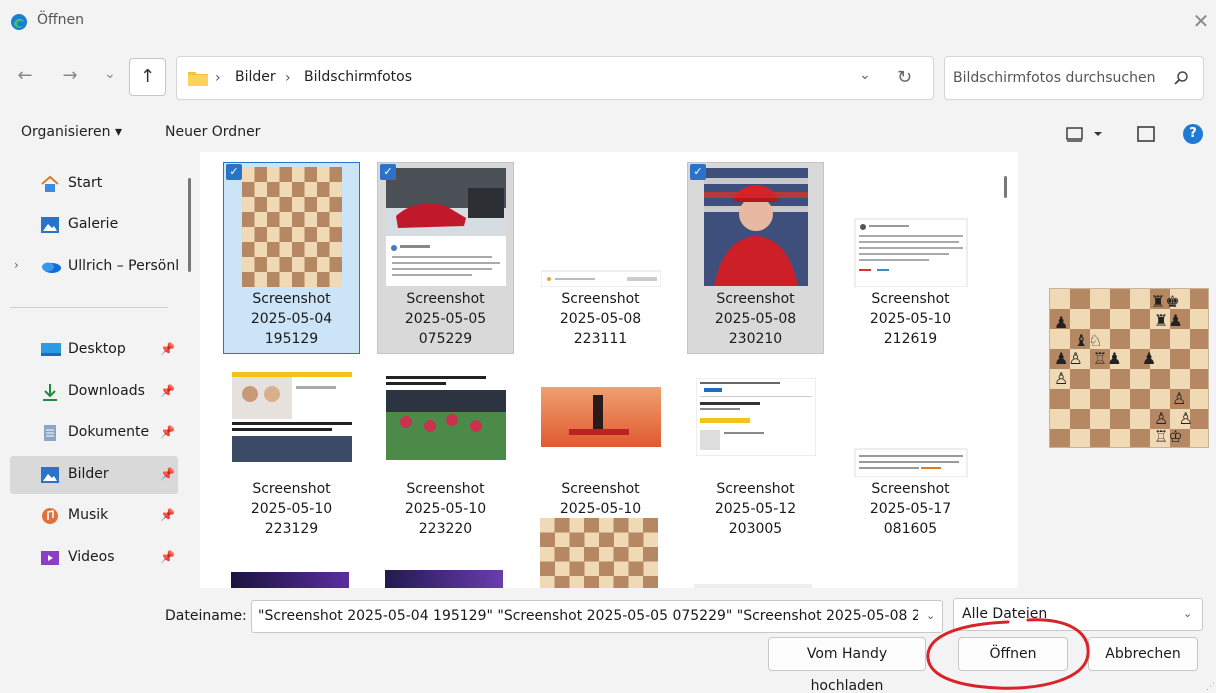  I want to click on sidebar-item-musik: Musik 📌, so click(94, 516).